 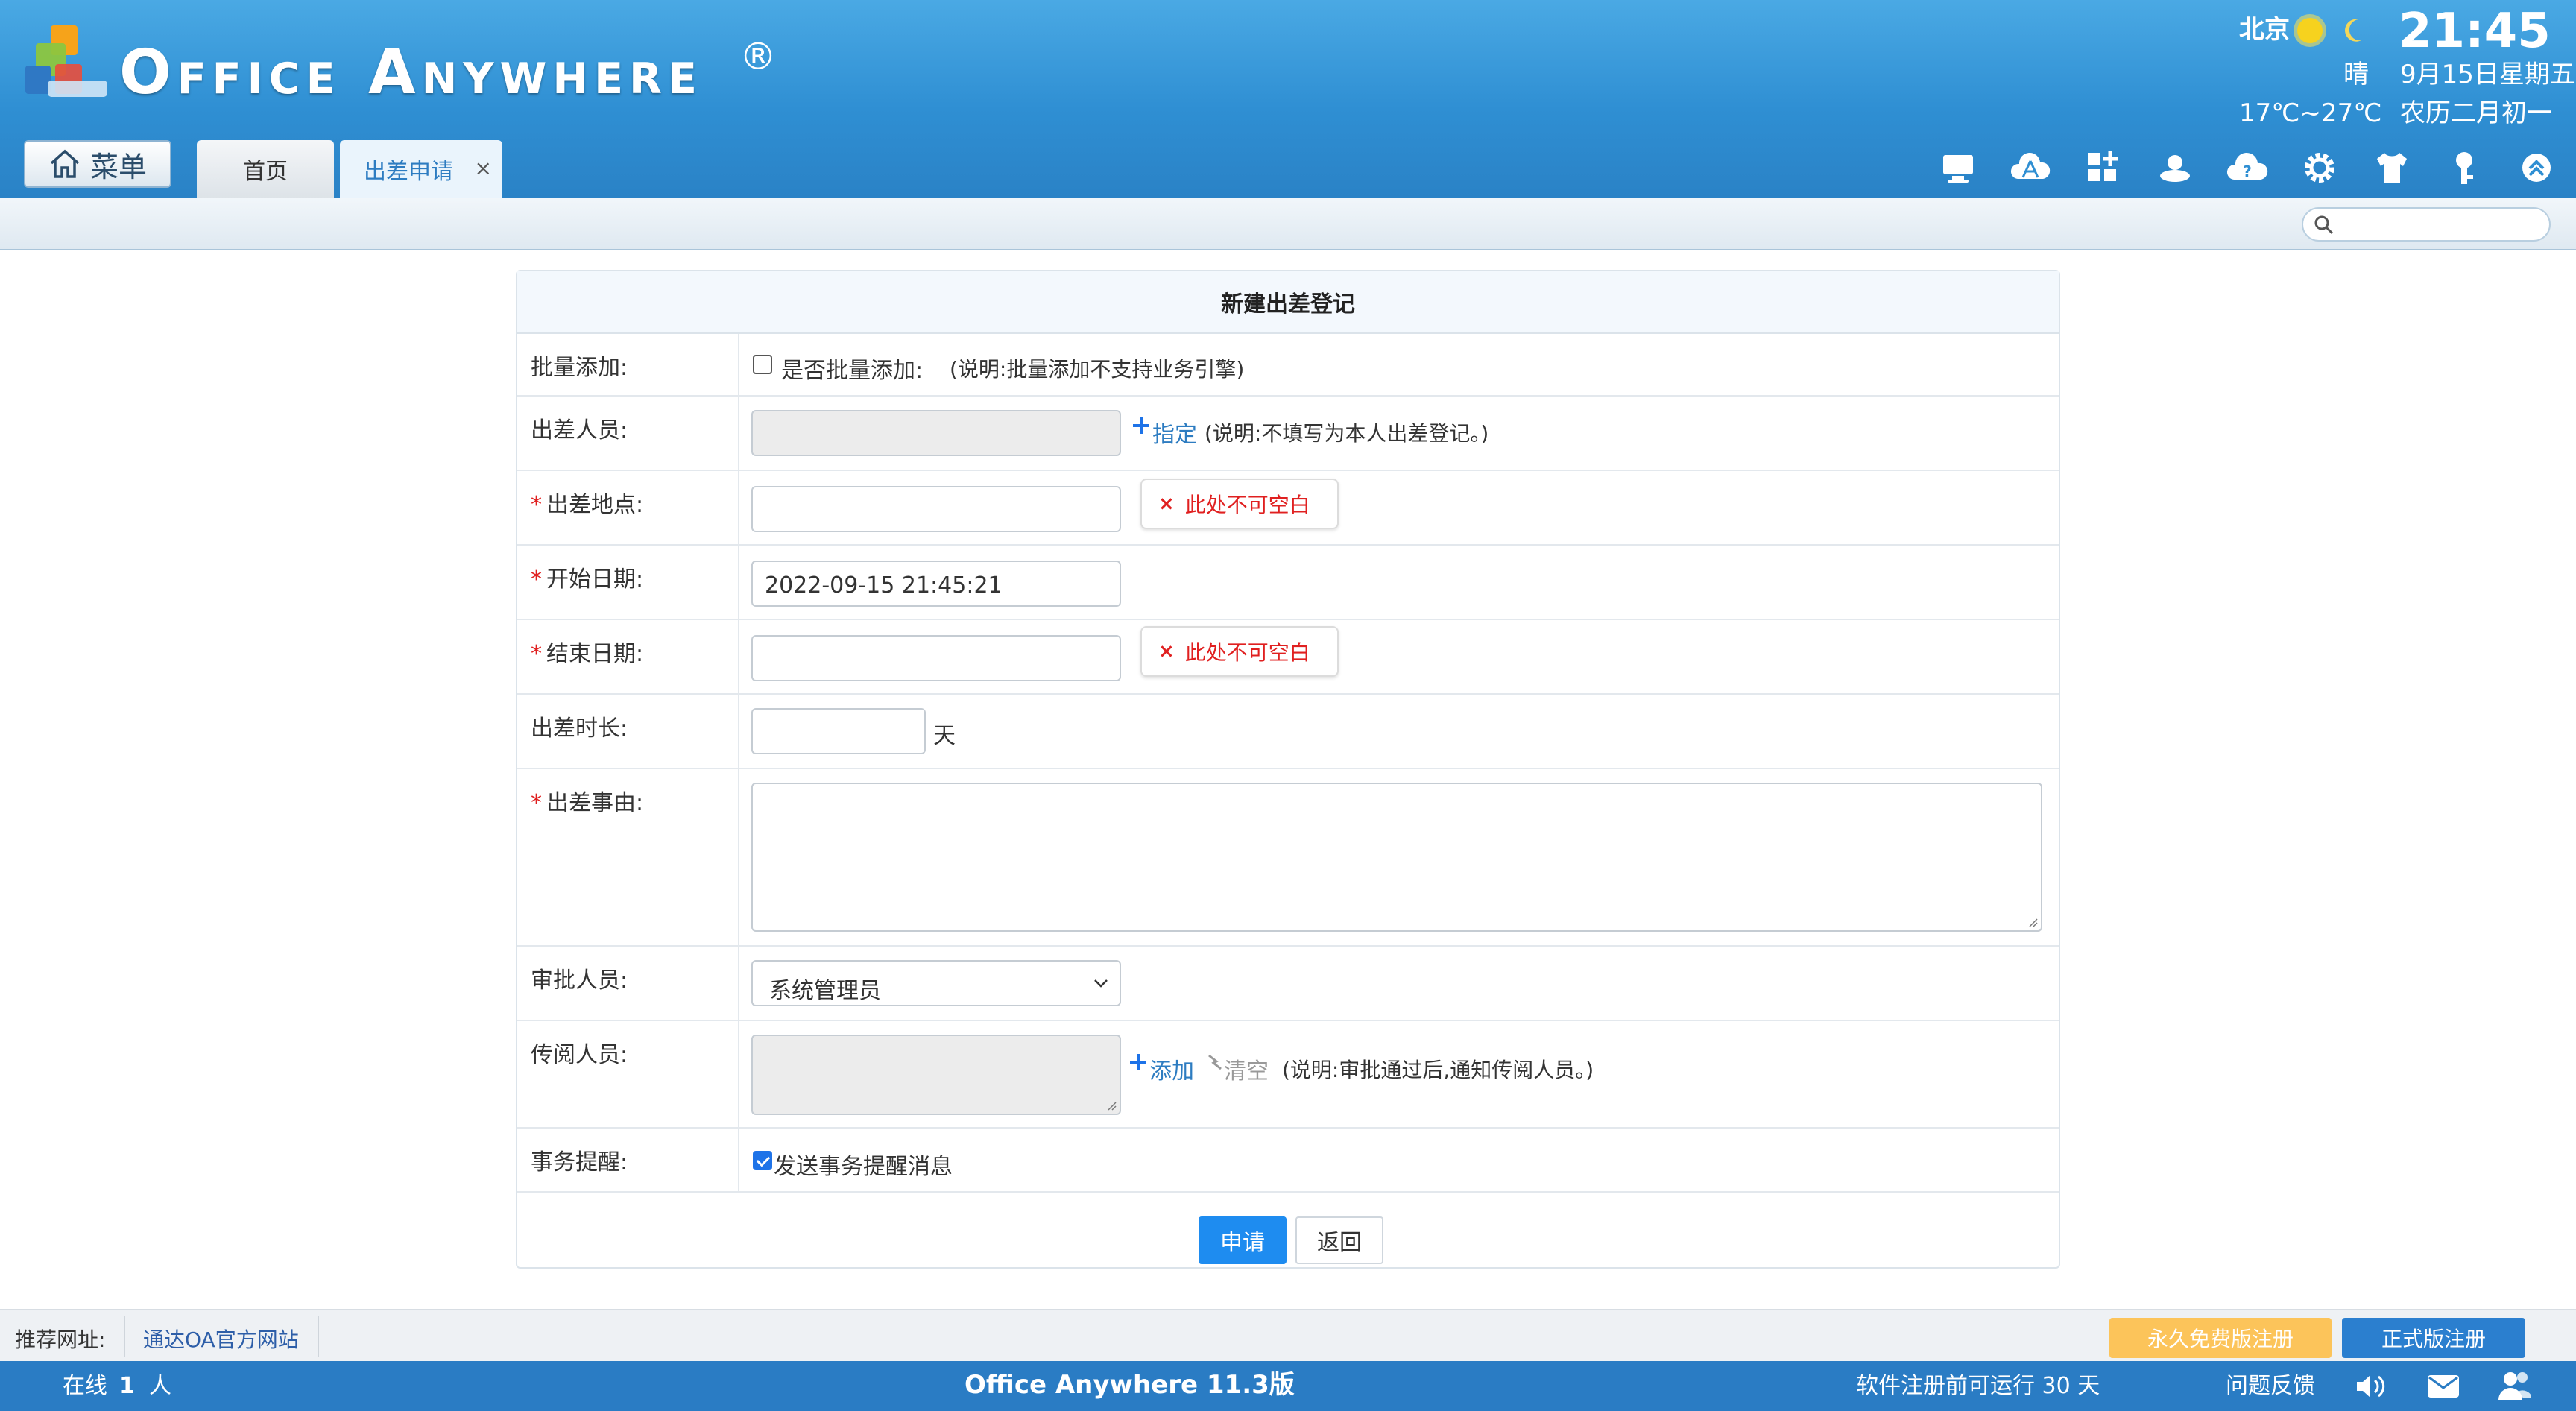 What do you see at coordinates (2475, 31) in the screenshot?
I see `clock-time: 21:45` at bounding box center [2475, 31].